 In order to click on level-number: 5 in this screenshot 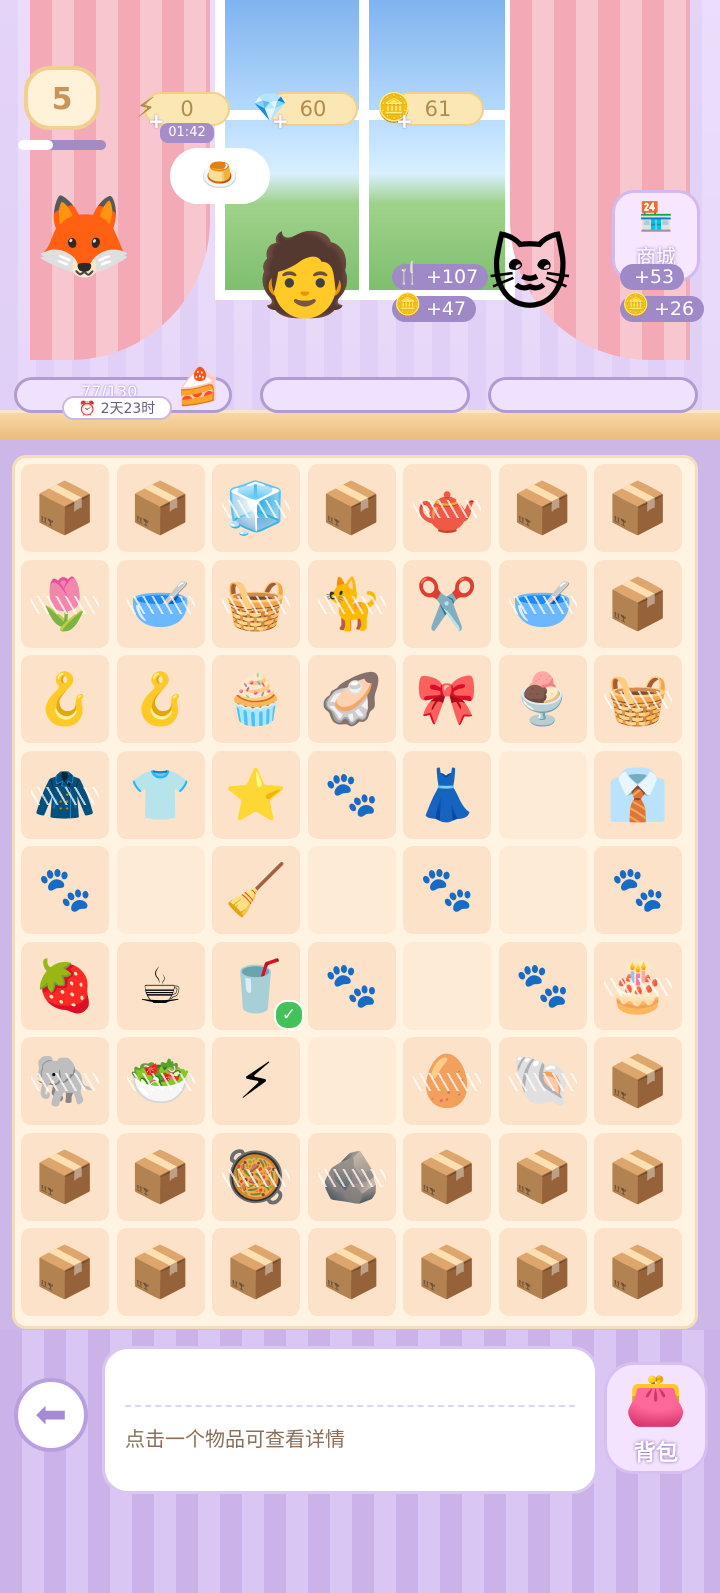, I will do `click(62, 99)`.